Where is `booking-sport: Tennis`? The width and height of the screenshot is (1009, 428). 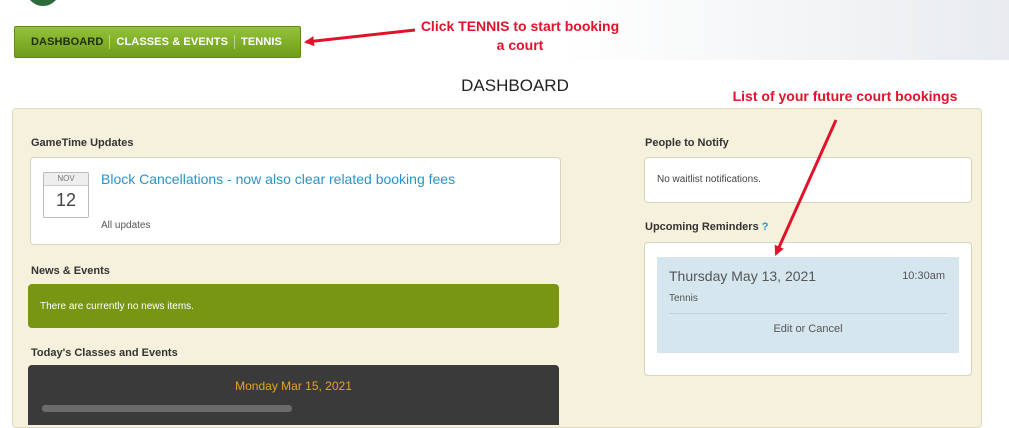
booking-sport: Tennis is located at coordinates (683, 298).